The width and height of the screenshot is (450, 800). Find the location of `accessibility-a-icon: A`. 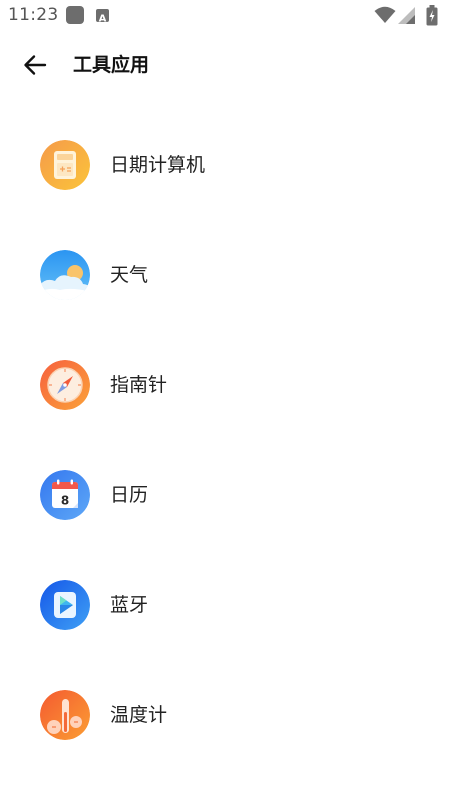

accessibility-a-icon: A is located at coordinates (102, 17).